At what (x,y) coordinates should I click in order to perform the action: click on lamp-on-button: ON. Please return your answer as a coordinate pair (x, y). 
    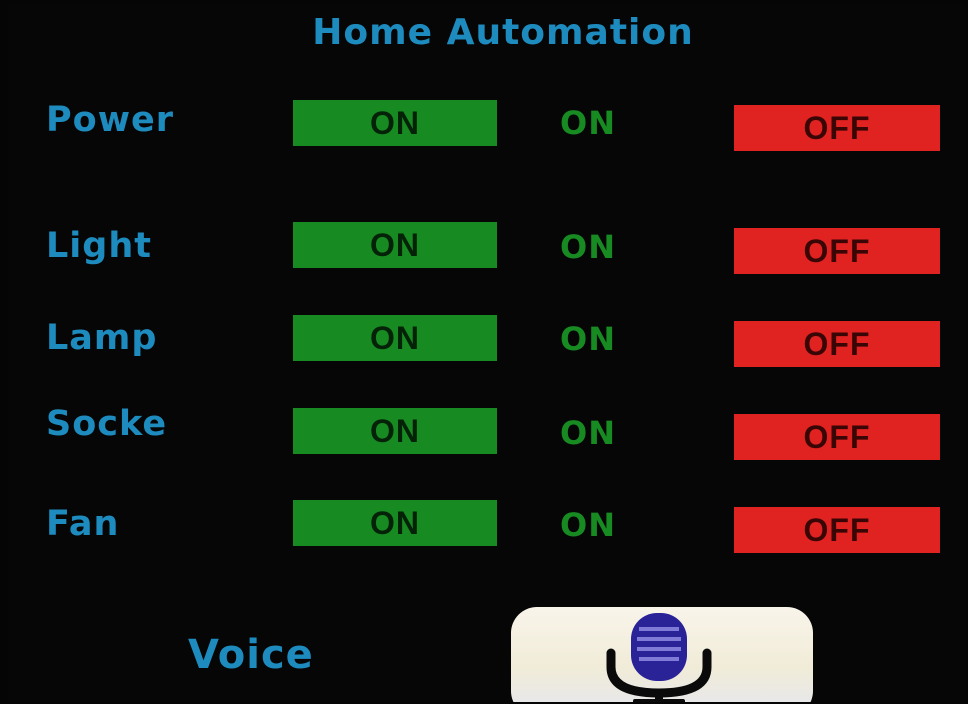
    Looking at the image, I should click on (395, 338).